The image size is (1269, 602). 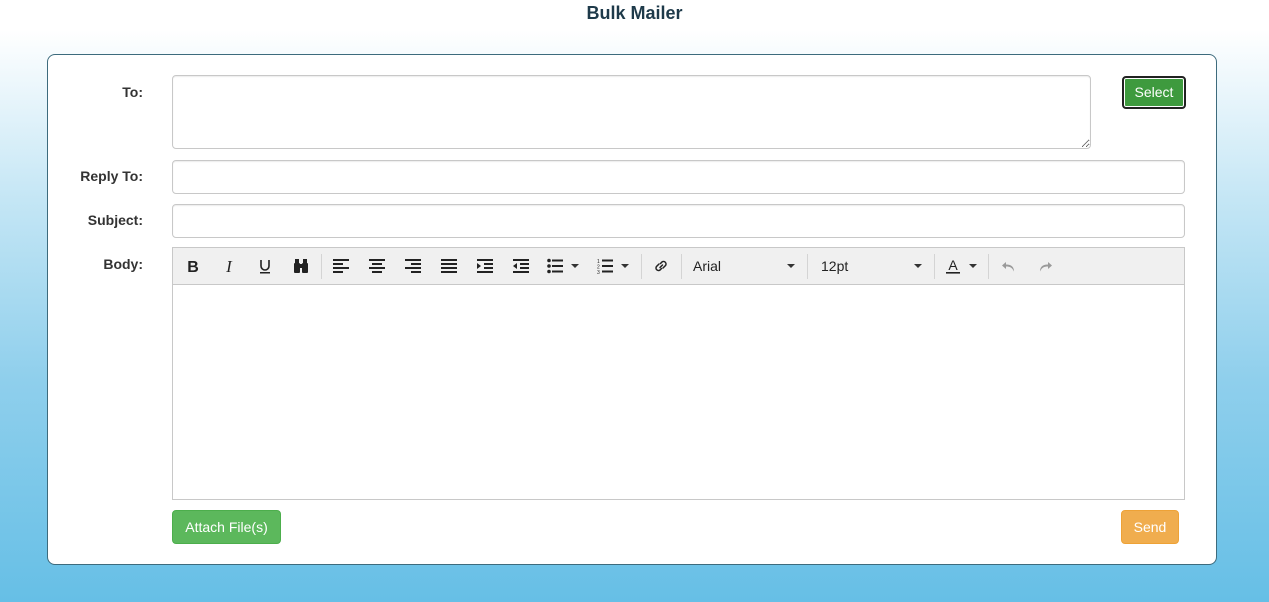 I want to click on font-size-value: 12pt, so click(x=835, y=266).